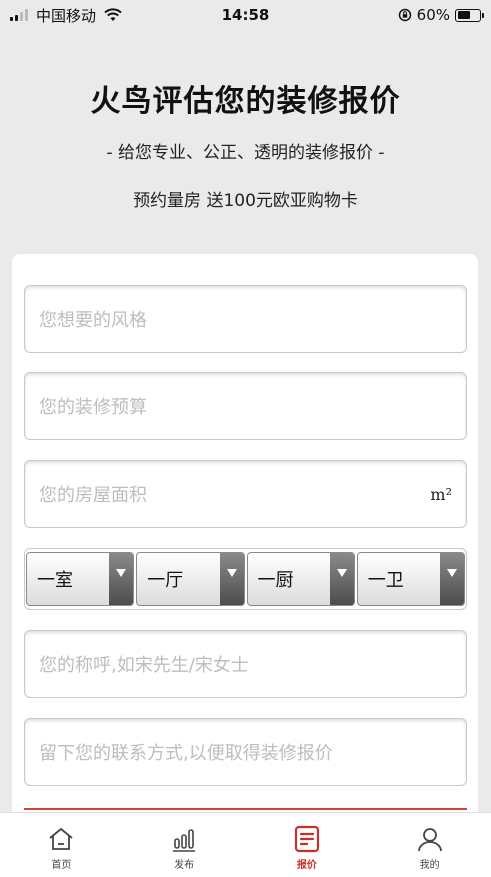 Image resolution: width=491 pixels, height=877 pixels. I want to click on tab-home: 首页, so click(61, 845).